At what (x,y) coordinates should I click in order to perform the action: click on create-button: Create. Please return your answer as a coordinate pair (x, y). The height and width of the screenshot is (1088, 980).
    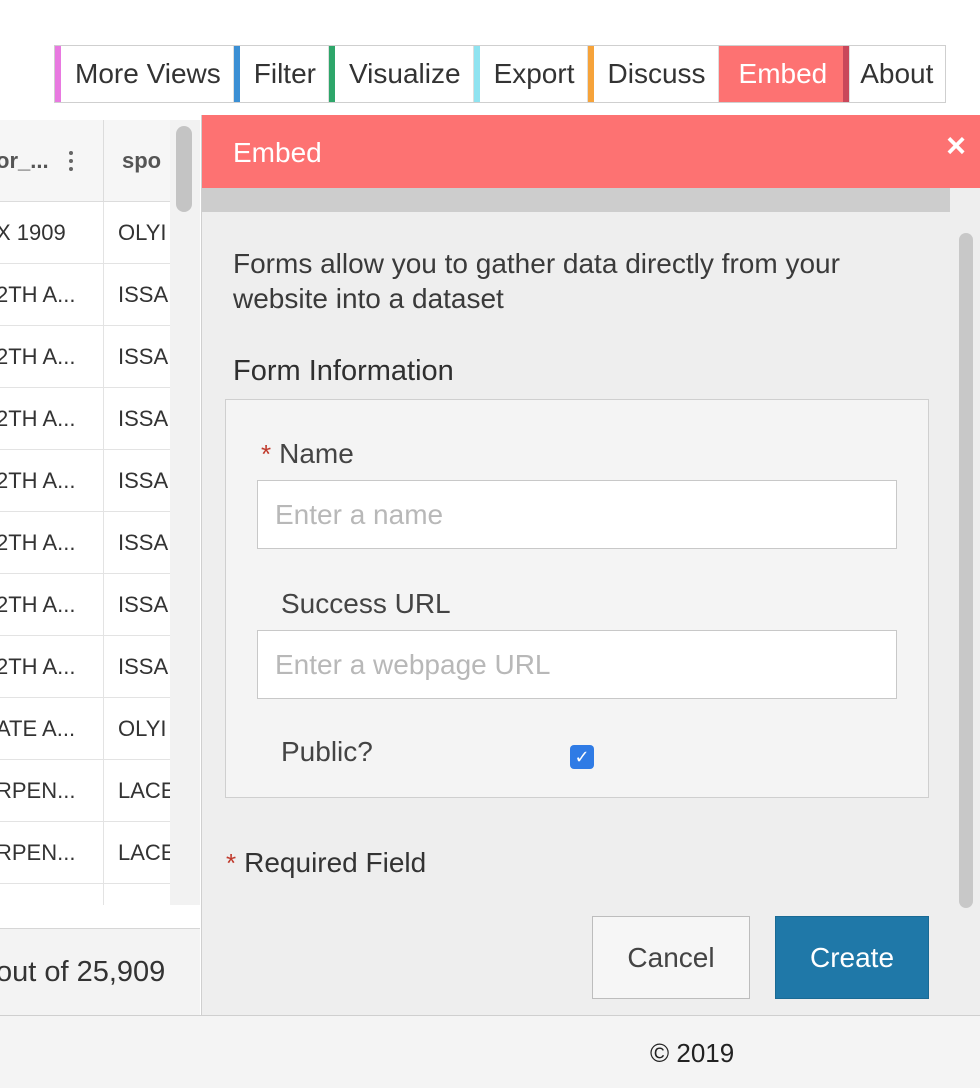
    Looking at the image, I should click on (852, 957).